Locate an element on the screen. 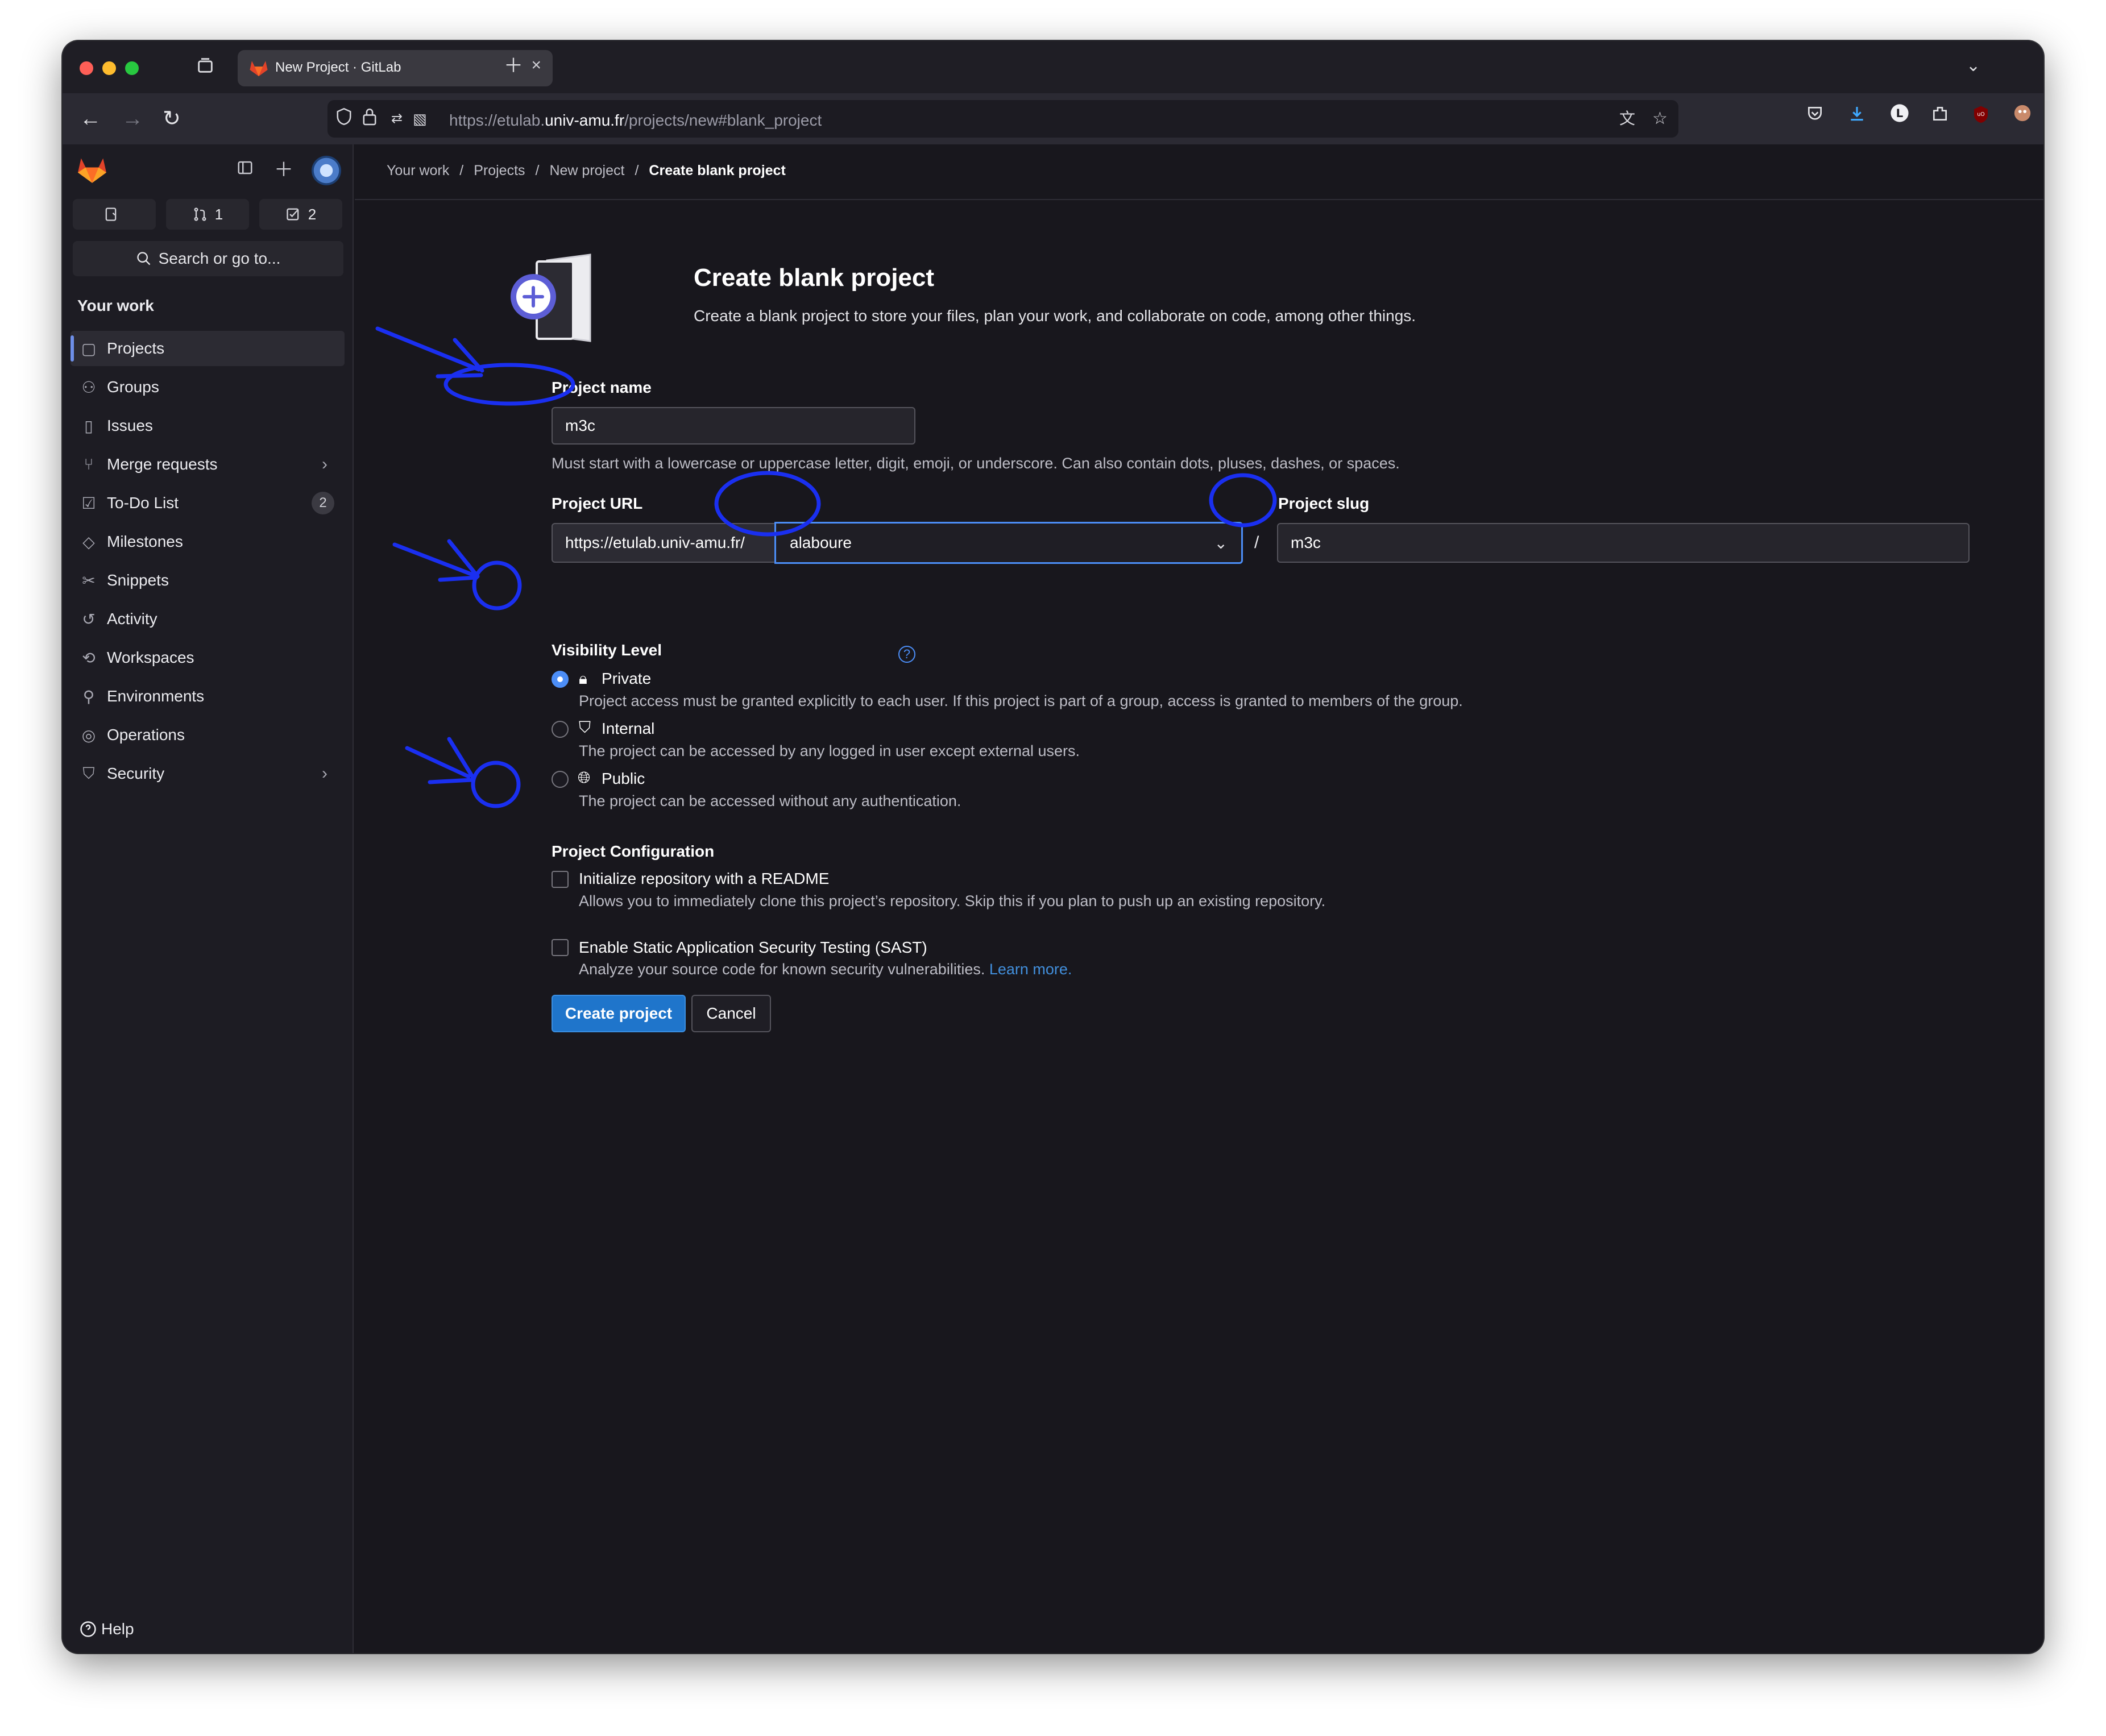 This screenshot has width=2106, height=1736. bookmark-star-icon: ☆ is located at coordinates (1660, 119).